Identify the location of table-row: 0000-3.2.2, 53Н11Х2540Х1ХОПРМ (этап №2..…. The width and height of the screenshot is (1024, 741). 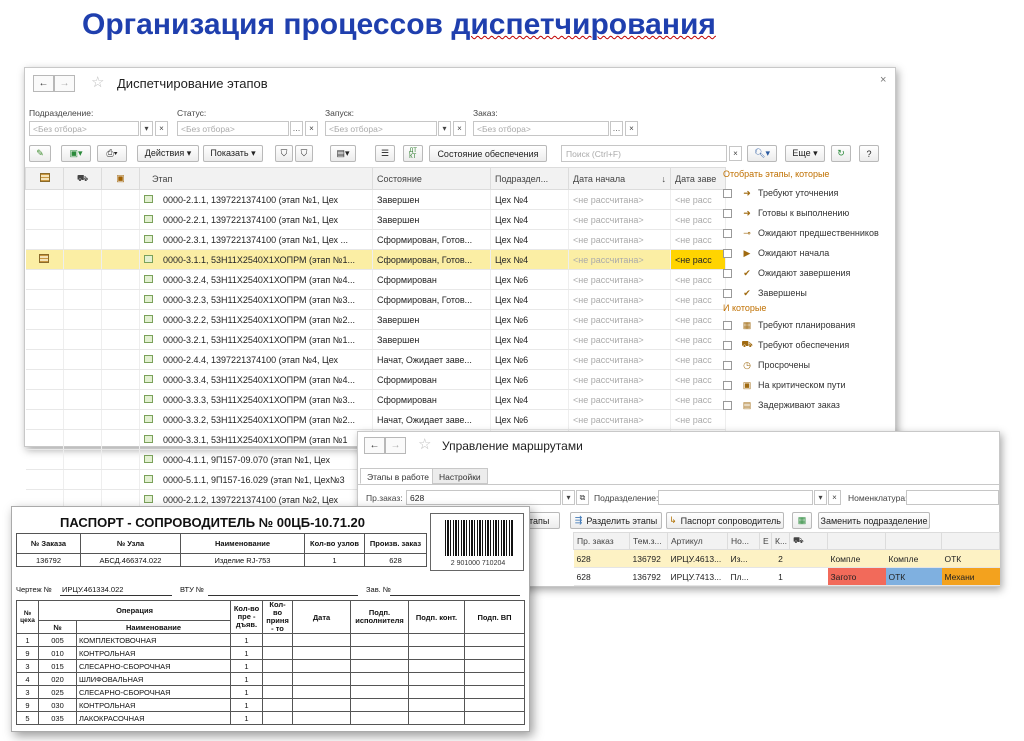
(375, 319).